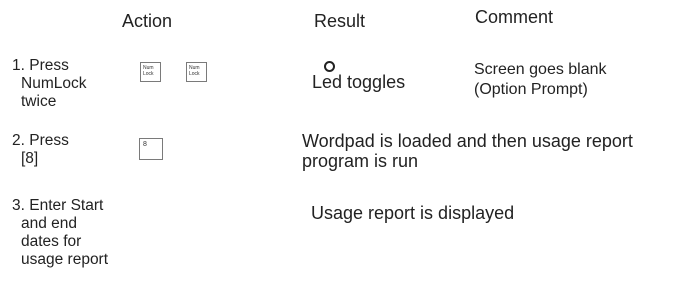 This screenshot has height=287, width=688. I want to click on step-2-result-line-2: program is run, so click(360, 161).